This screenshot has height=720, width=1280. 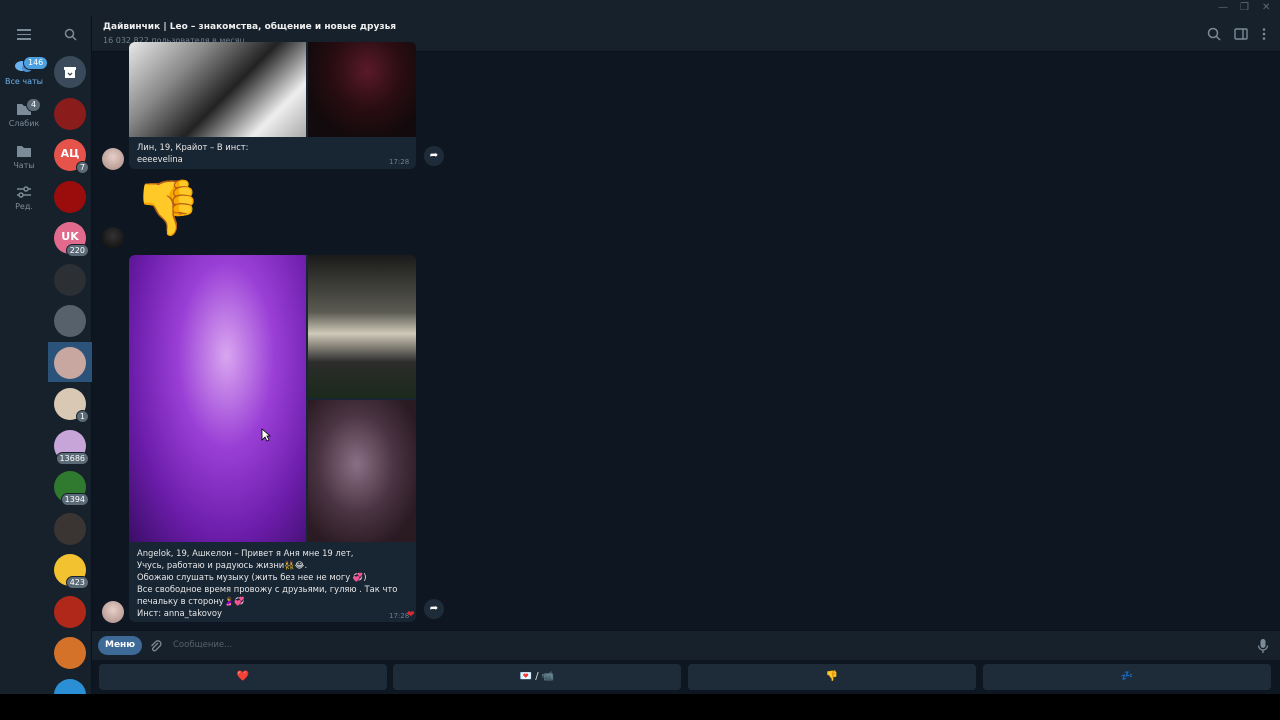 I want to click on message-time: 17:28, so click(x=399, y=162).